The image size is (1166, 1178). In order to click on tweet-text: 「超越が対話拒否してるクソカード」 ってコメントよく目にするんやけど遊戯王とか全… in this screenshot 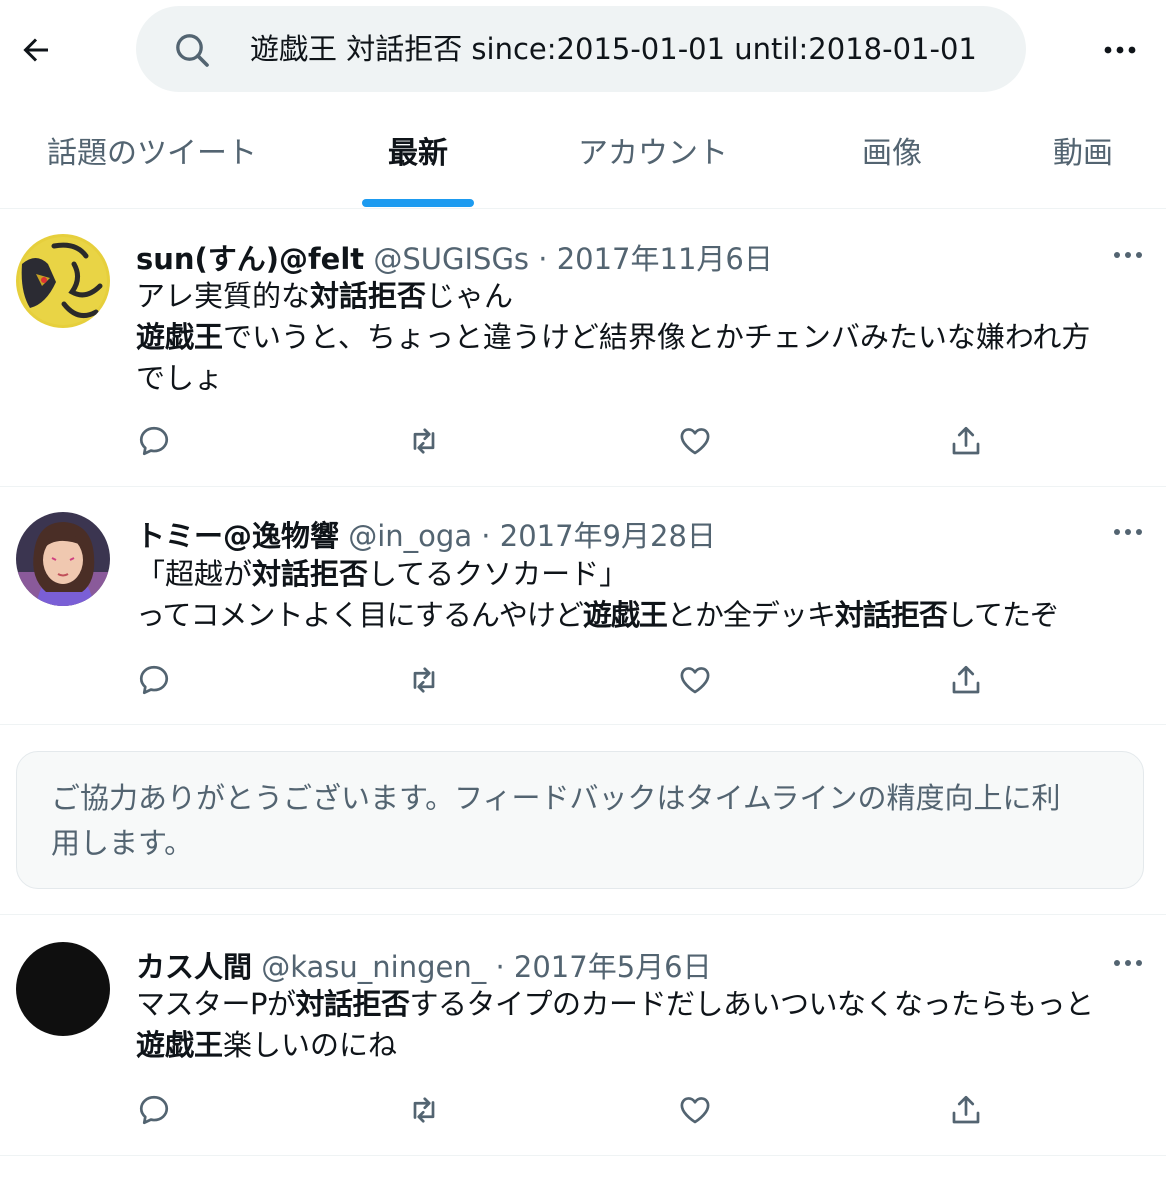, I will do `click(641, 595)`.